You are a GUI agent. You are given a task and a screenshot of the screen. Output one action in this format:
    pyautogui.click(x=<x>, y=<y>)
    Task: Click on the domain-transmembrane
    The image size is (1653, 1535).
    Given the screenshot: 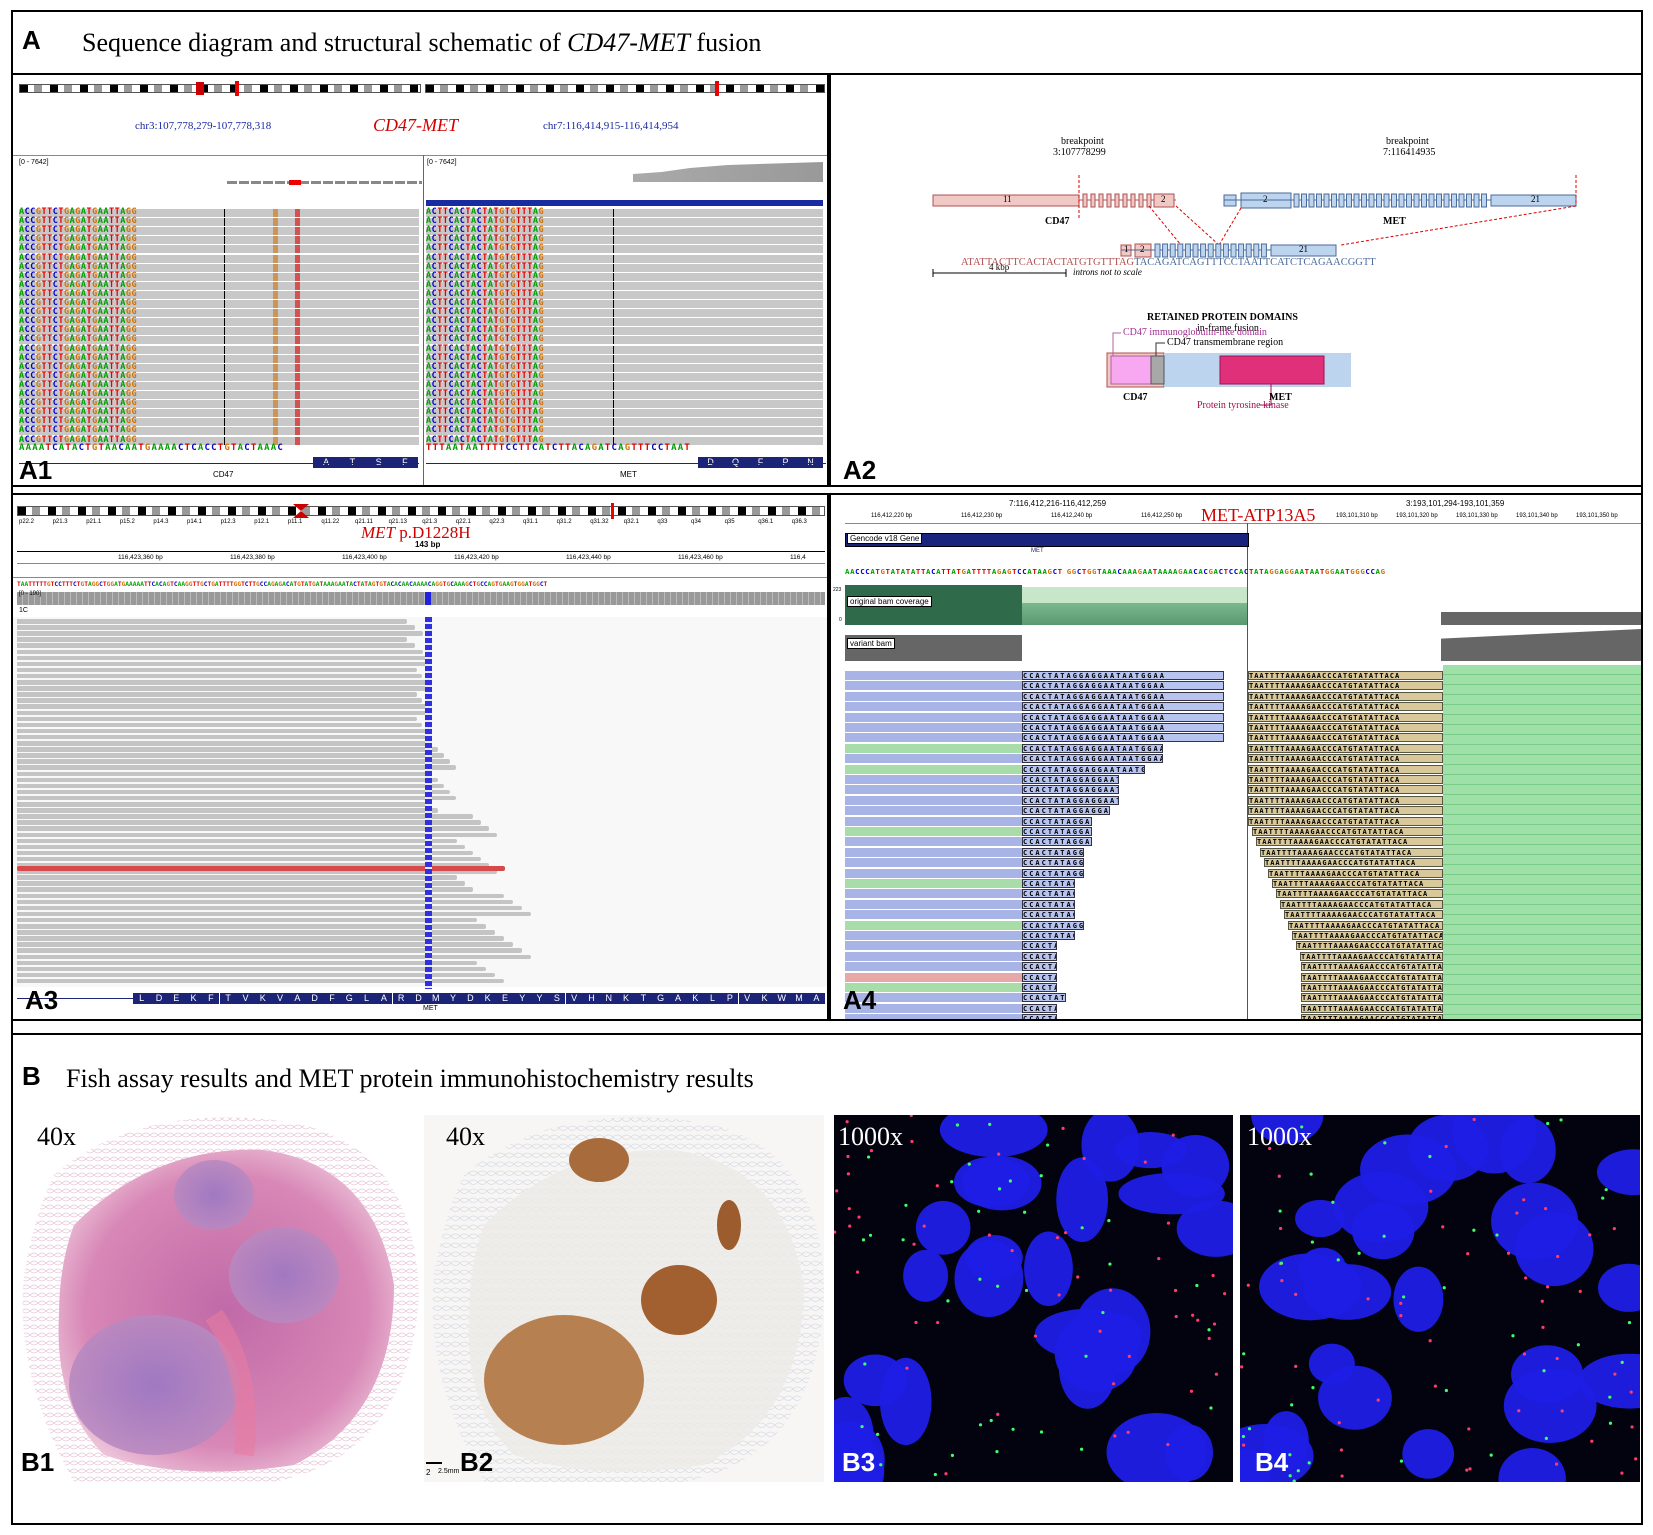 What is the action you would take?
    pyautogui.click(x=1157, y=370)
    